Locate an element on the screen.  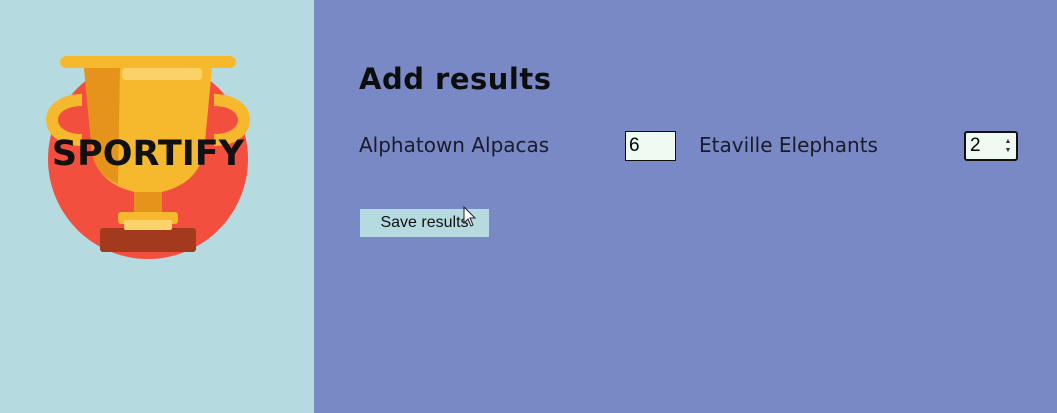
team-a-score-input: 6 is located at coordinates (650, 146).